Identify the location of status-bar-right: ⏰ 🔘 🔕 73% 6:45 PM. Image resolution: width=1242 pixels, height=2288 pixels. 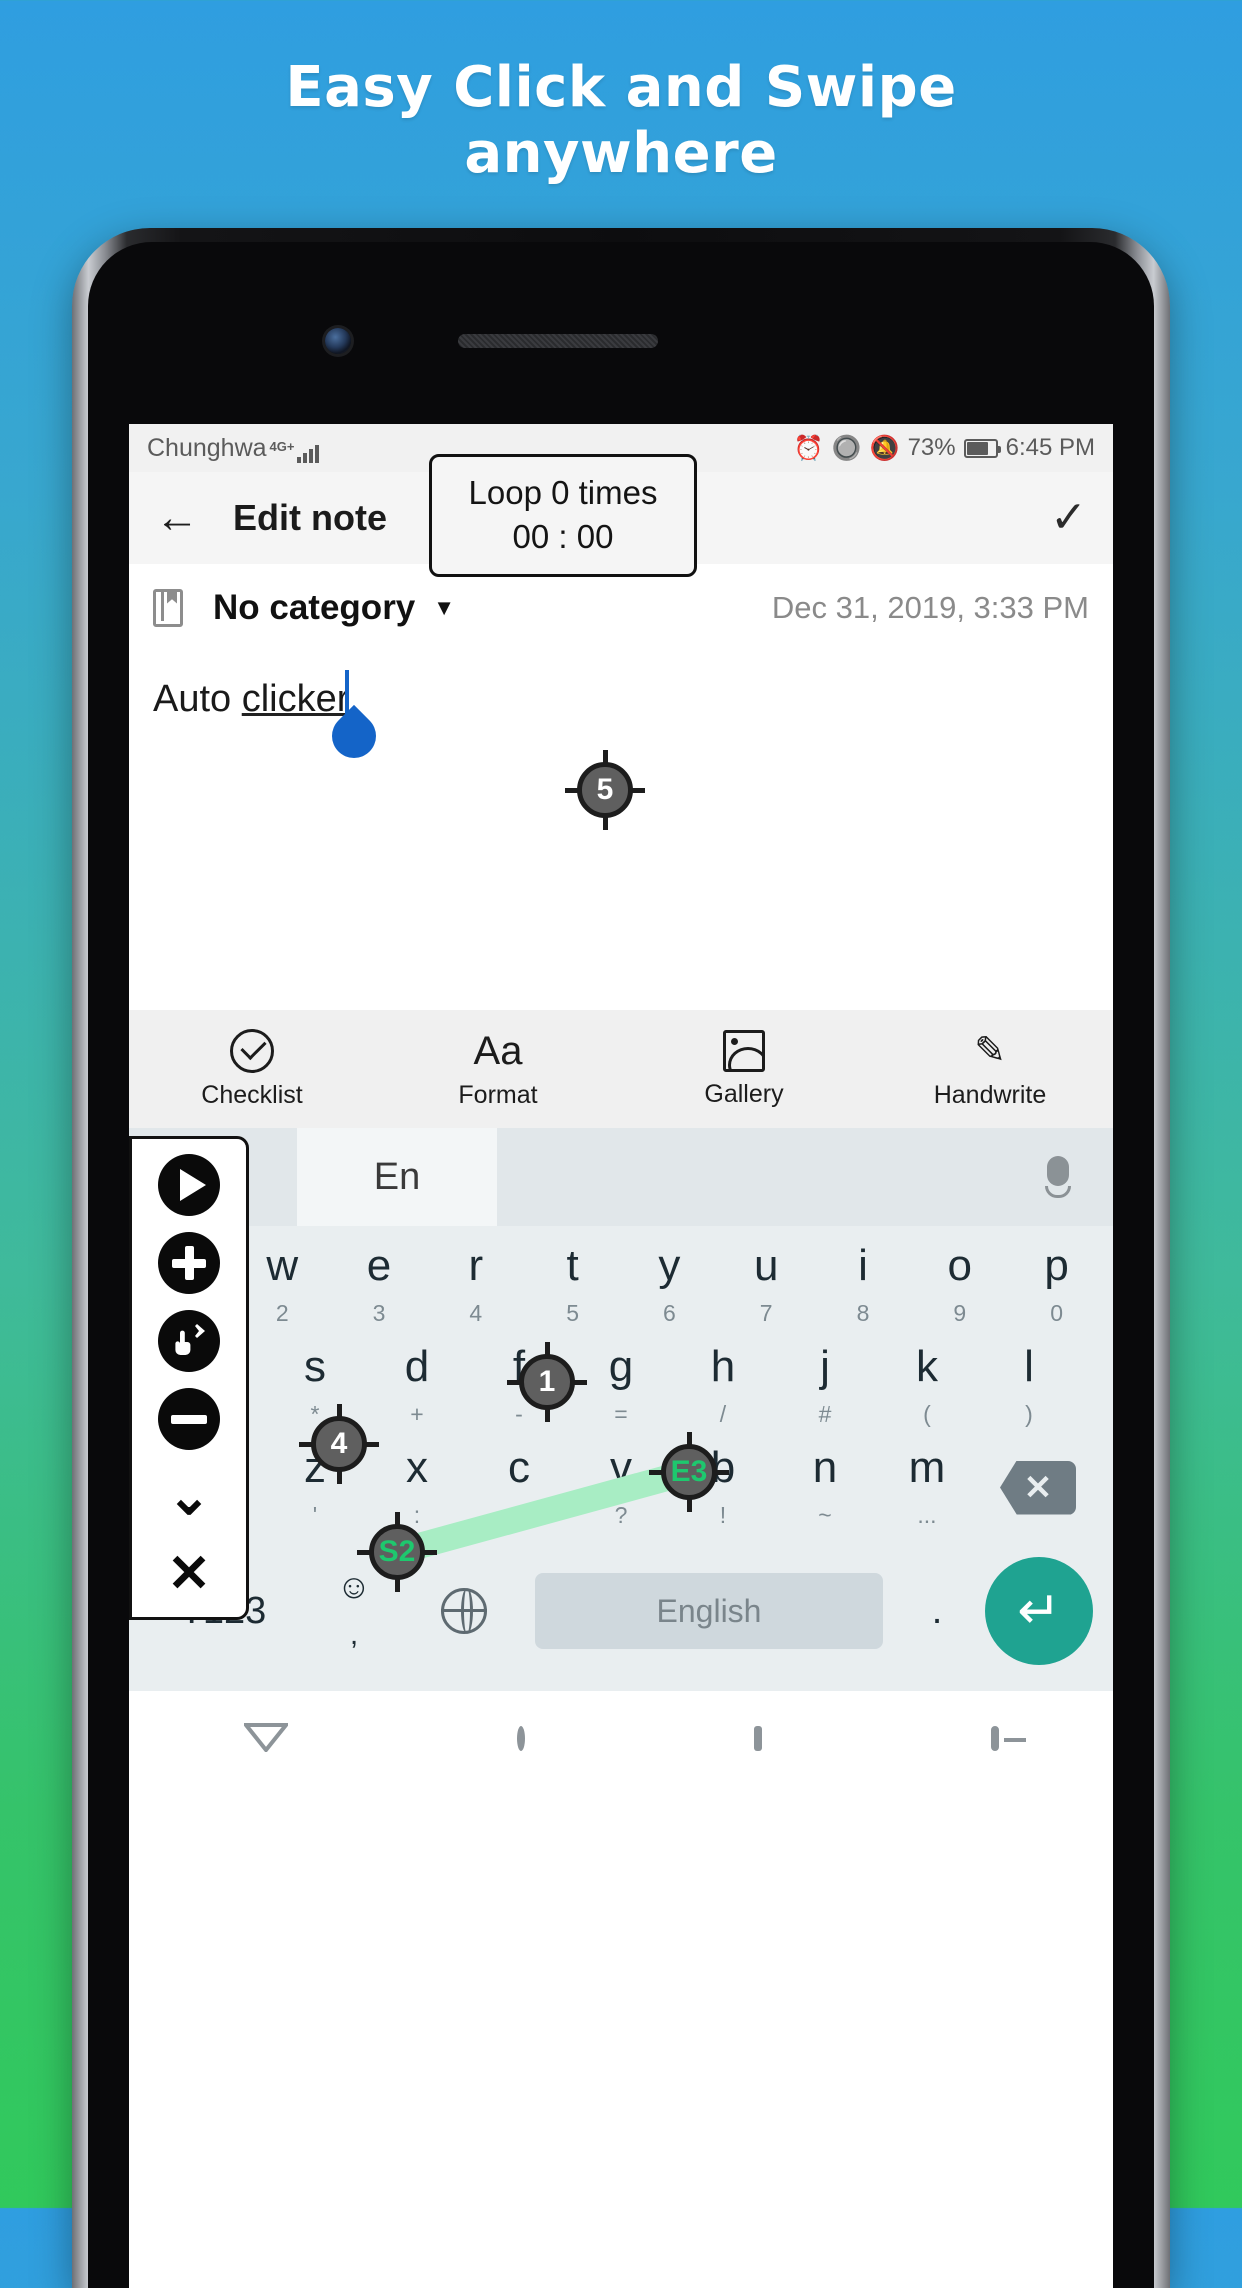
(944, 448).